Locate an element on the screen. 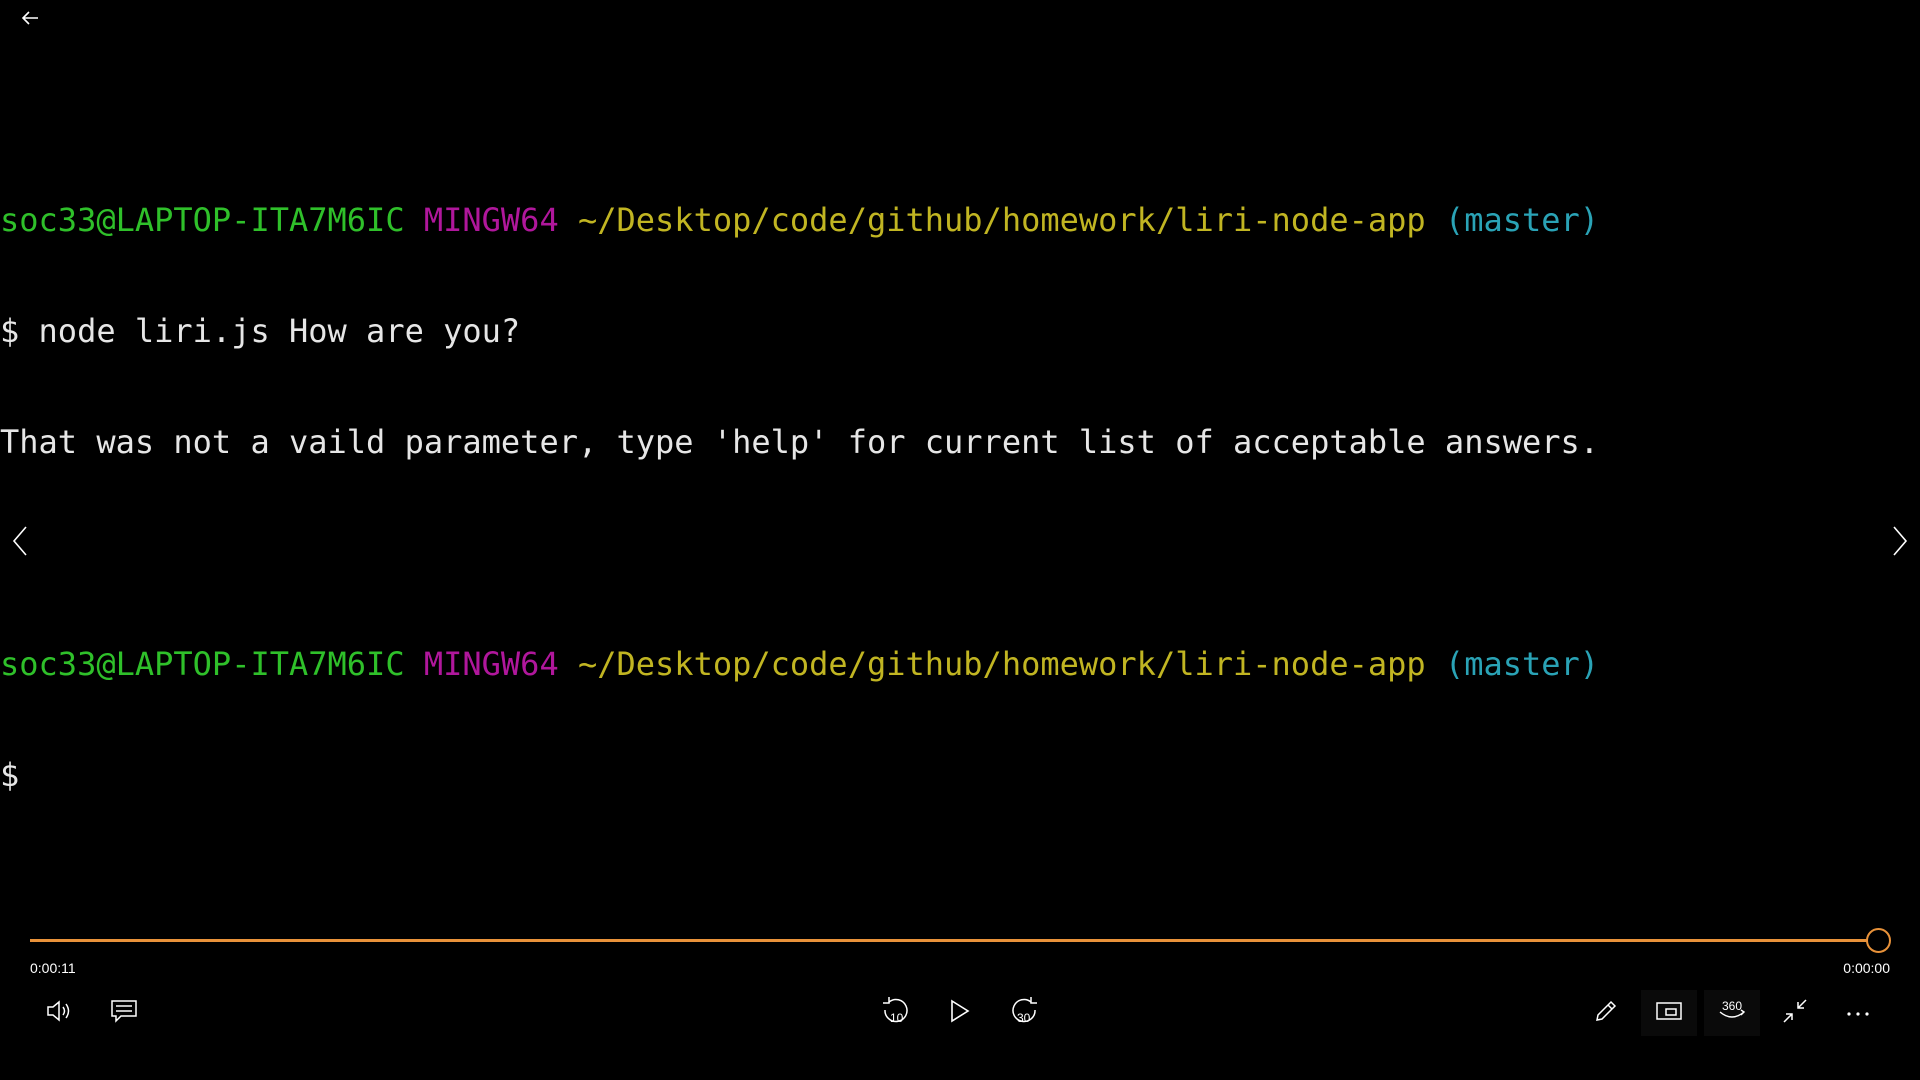  play-icon is located at coordinates (960, 1013).